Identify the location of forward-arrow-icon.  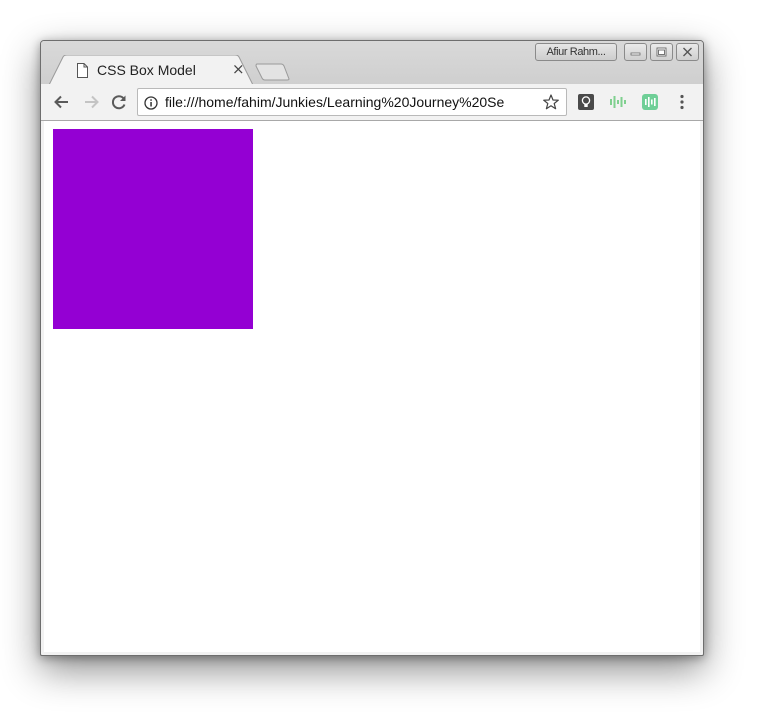
(91, 102).